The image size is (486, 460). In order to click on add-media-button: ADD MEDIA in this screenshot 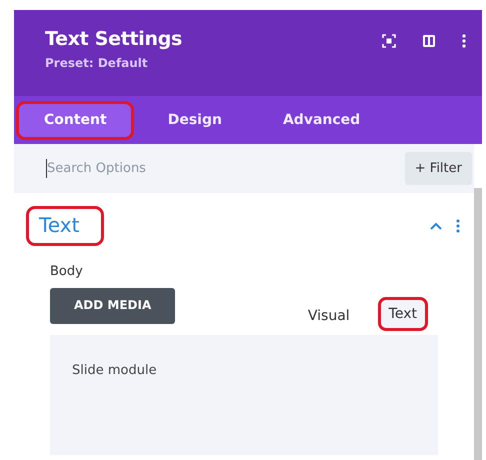, I will do `click(113, 306)`.